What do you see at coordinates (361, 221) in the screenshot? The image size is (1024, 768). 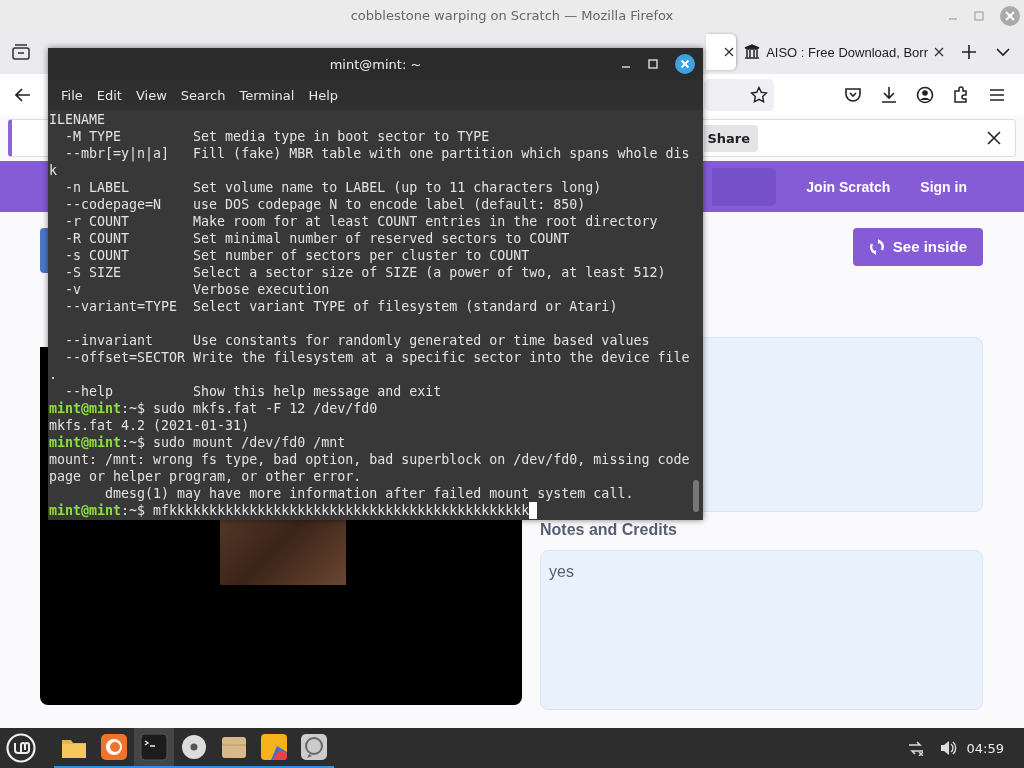 I see `terminal-line: -r COUNT Make room for at least COUNT entries in the root directory` at bounding box center [361, 221].